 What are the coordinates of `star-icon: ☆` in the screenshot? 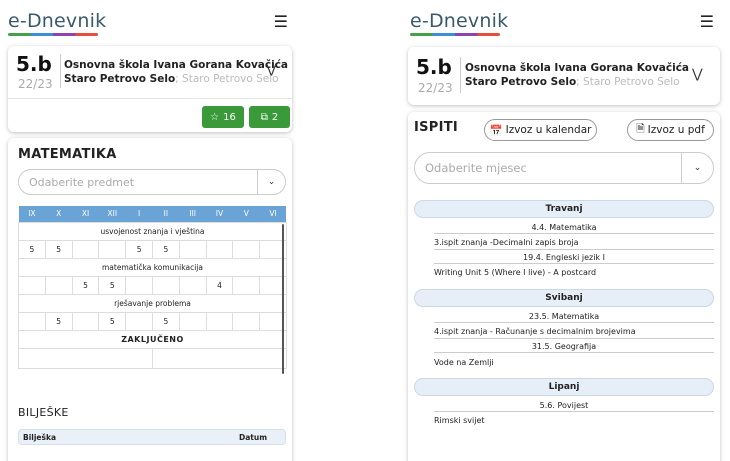 It's located at (215, 117).